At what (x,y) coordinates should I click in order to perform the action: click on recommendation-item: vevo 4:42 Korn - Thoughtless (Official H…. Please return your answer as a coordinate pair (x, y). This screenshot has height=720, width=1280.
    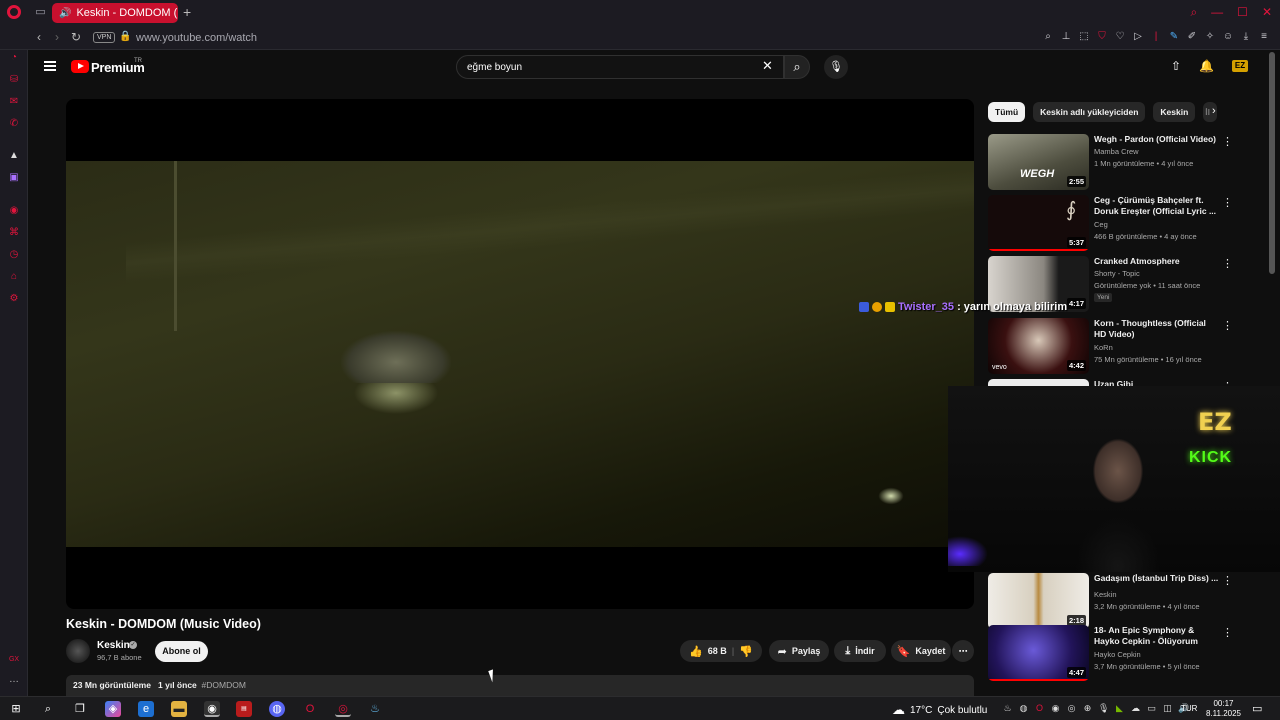
    Looking at the image, I should click on (1113, 347).